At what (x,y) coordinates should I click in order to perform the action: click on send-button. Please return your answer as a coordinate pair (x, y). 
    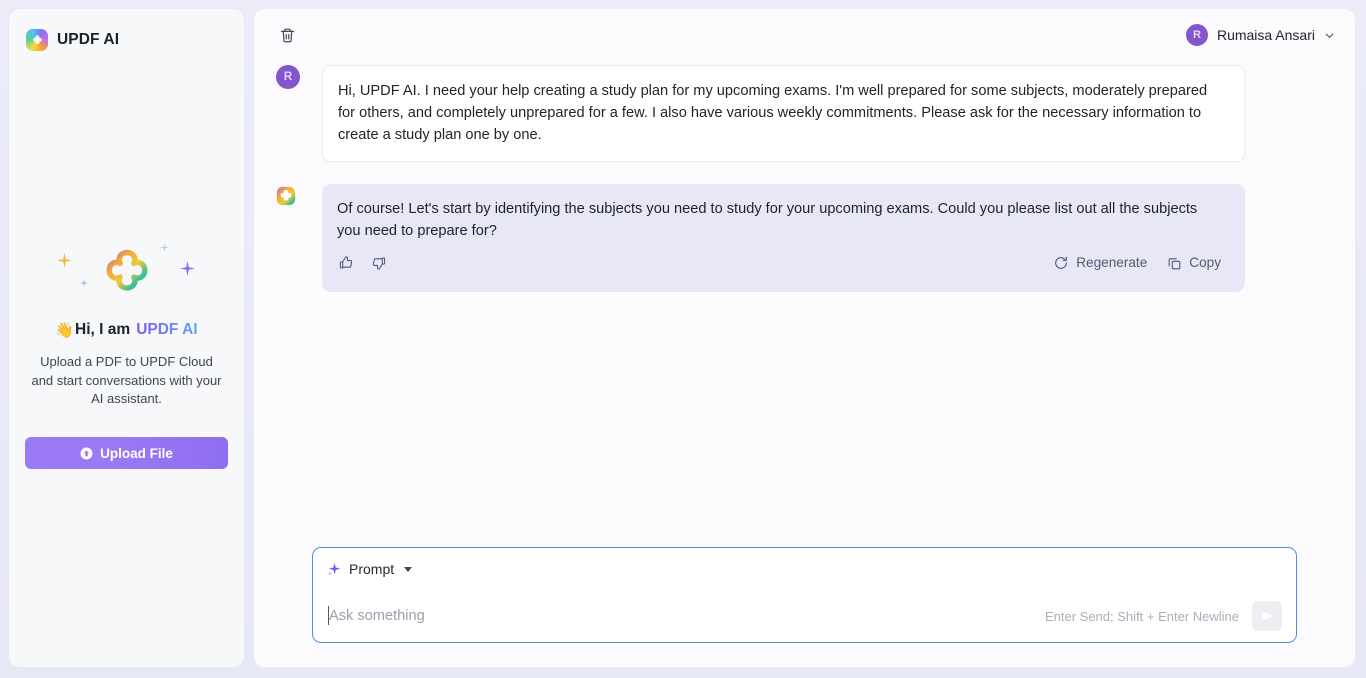
    Looking at the image, I should click on (1267, 616).